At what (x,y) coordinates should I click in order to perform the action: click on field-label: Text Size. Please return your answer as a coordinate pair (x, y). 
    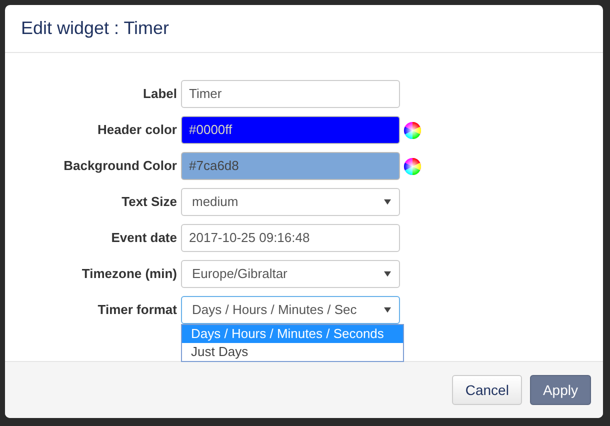
    Looking at the image, I should click on (149, 202).